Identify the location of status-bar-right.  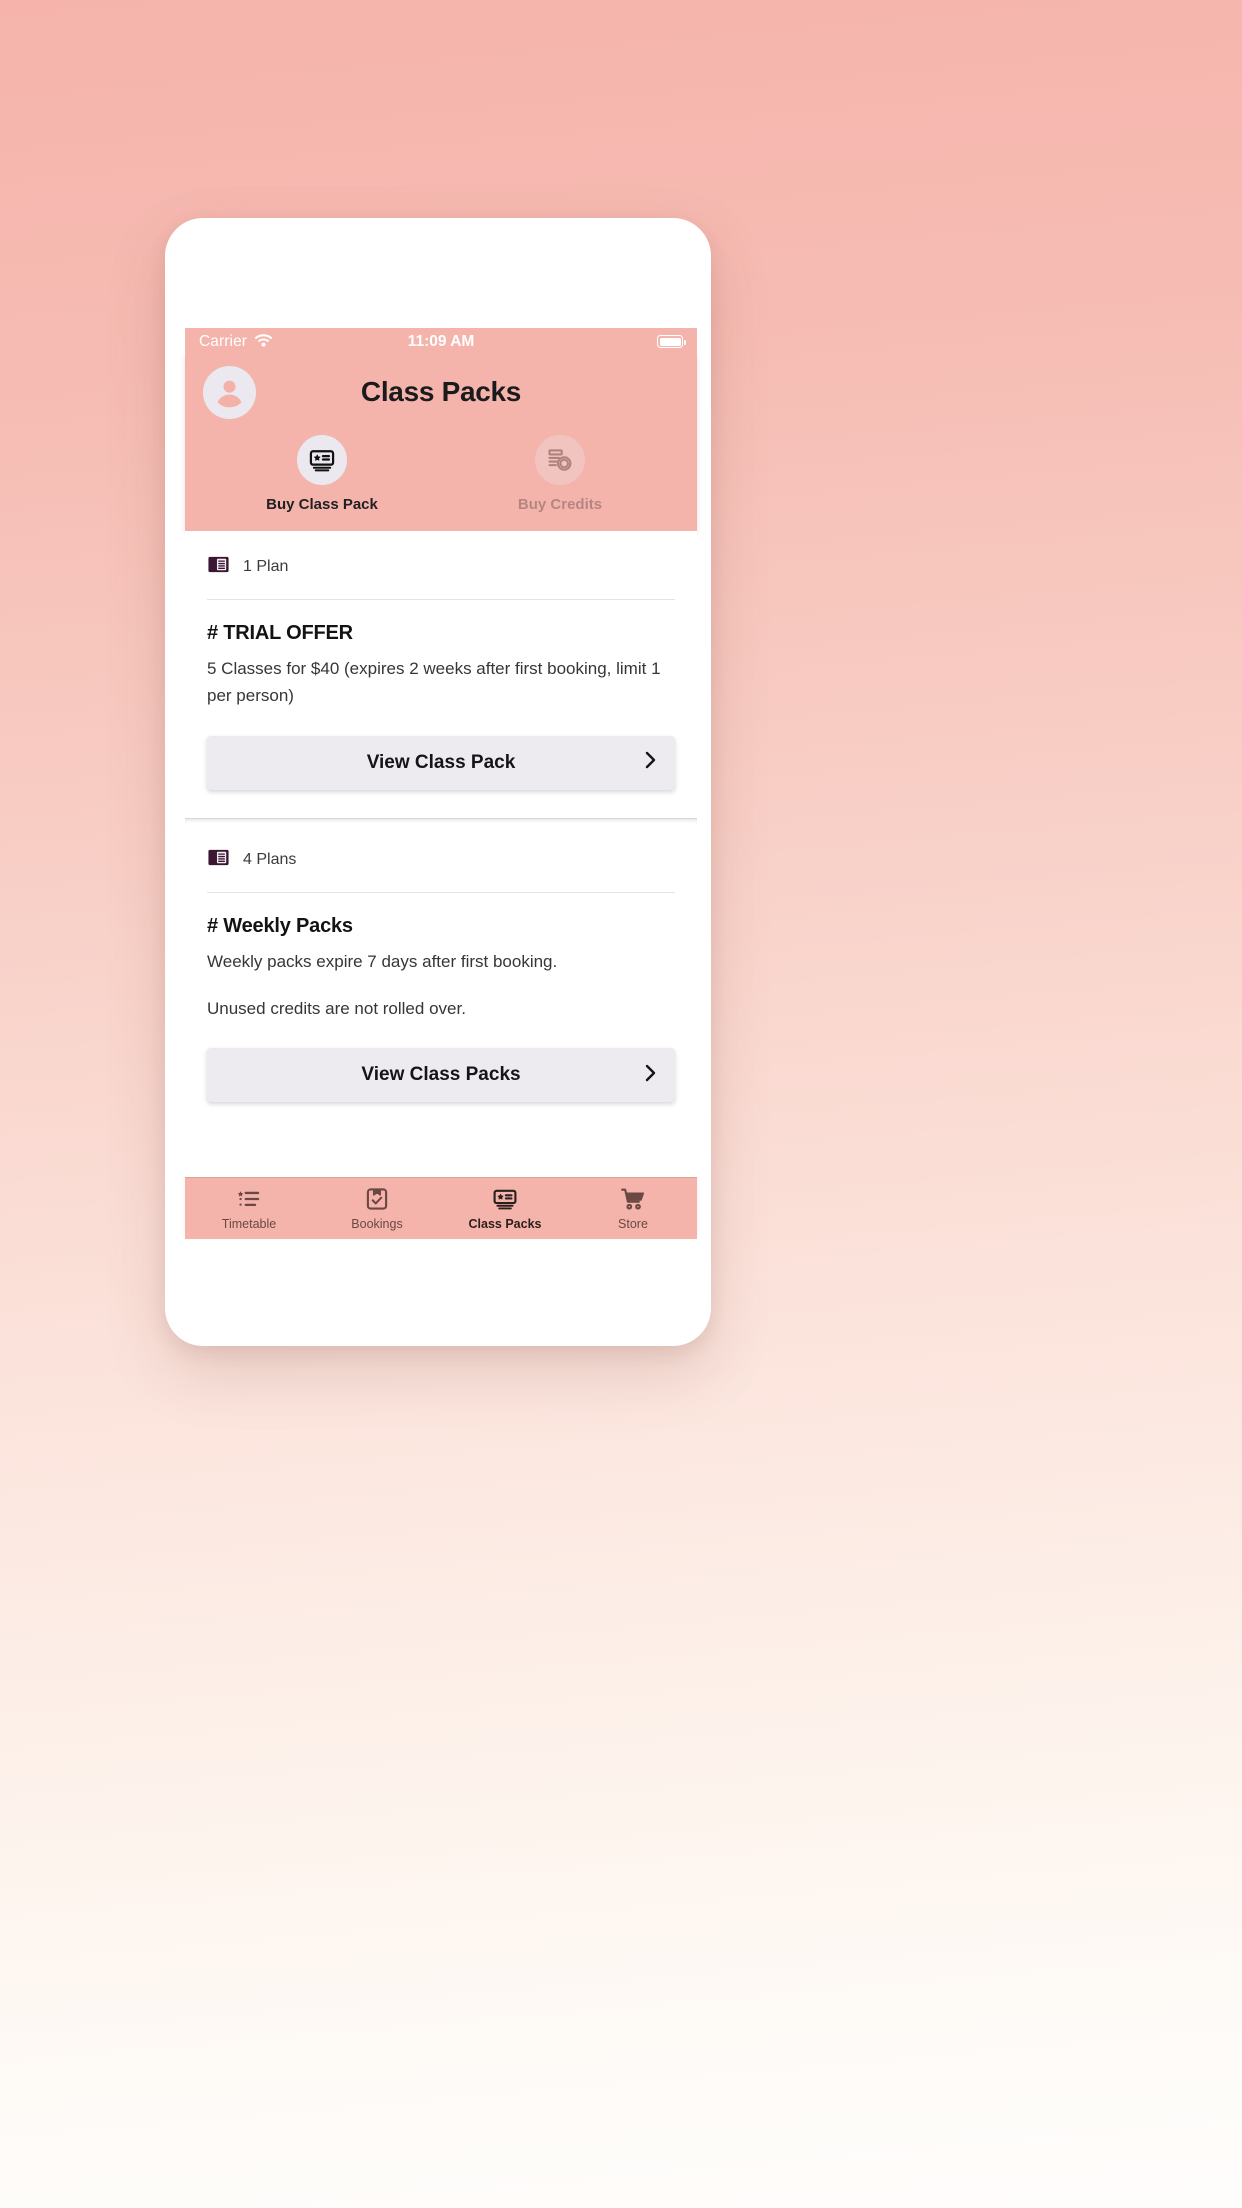
(671, 341).